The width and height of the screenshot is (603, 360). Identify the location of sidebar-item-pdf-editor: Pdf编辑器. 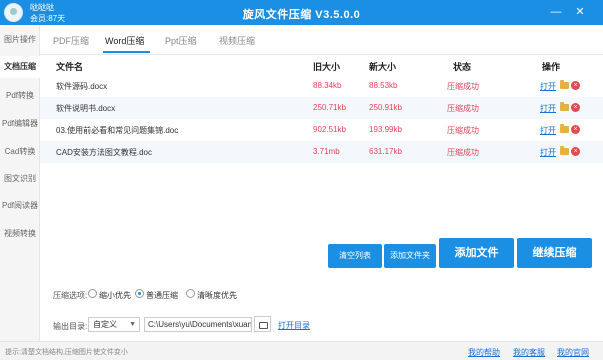
(20, 124).